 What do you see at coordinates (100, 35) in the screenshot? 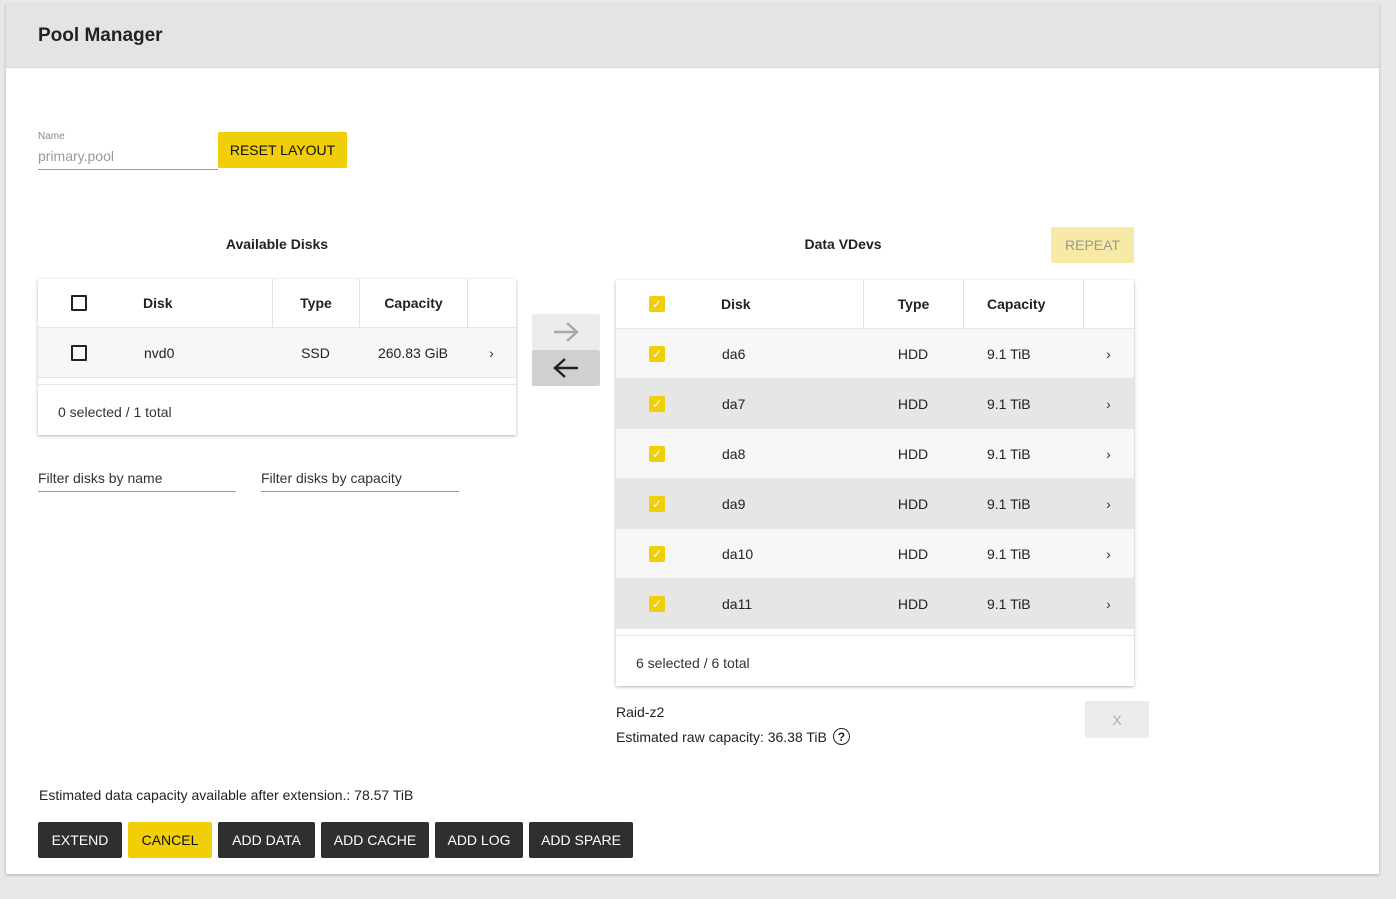
I see `page-title: Pool Manager` at bounding box center [100, 35].